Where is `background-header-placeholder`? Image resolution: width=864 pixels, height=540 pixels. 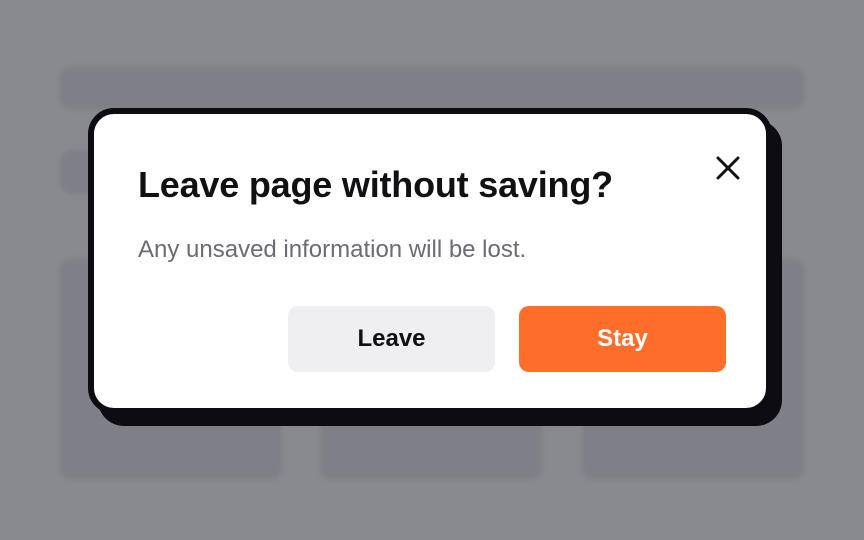 background-header-placeholder is located at coordinates (432, 88).